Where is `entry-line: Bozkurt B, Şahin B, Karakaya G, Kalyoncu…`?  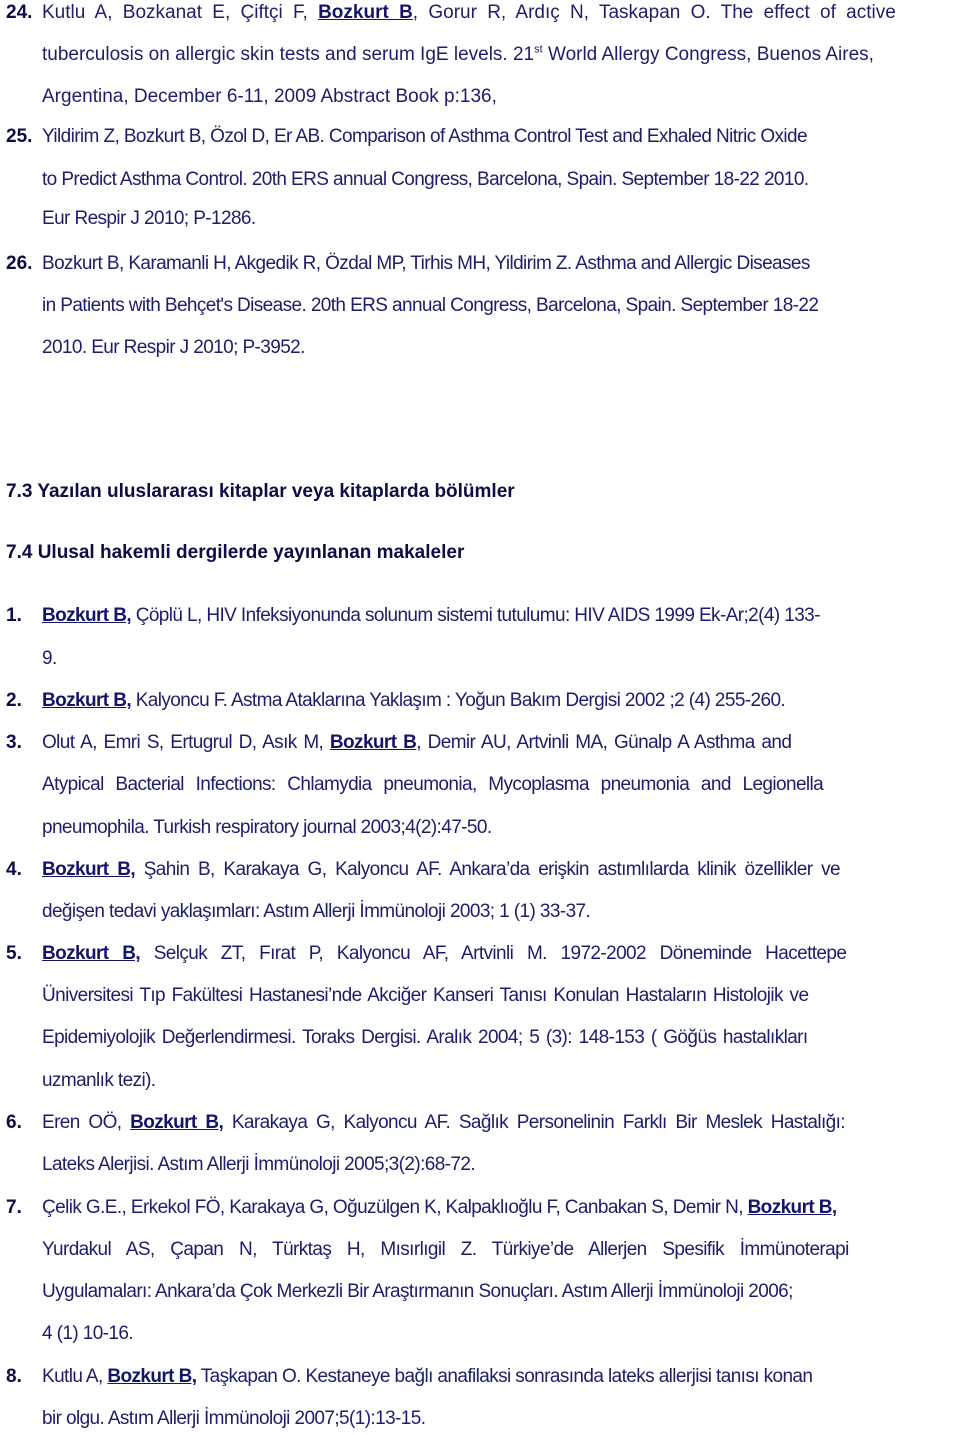
entry-line: Bozkurt B, Şahin B, Karakaya G, Kalyoncu… is located at coordinates (441, 870).